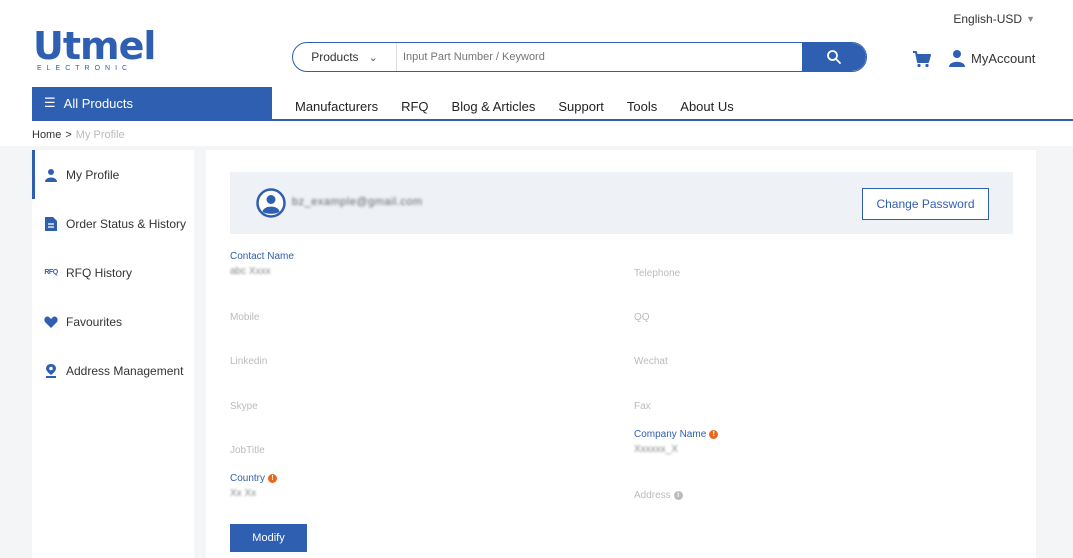 This screenshot has height=558, width=1073. Describe the element at coordinates (652, 495) in the screenshot. I see `address-label-text: Address` at that location.